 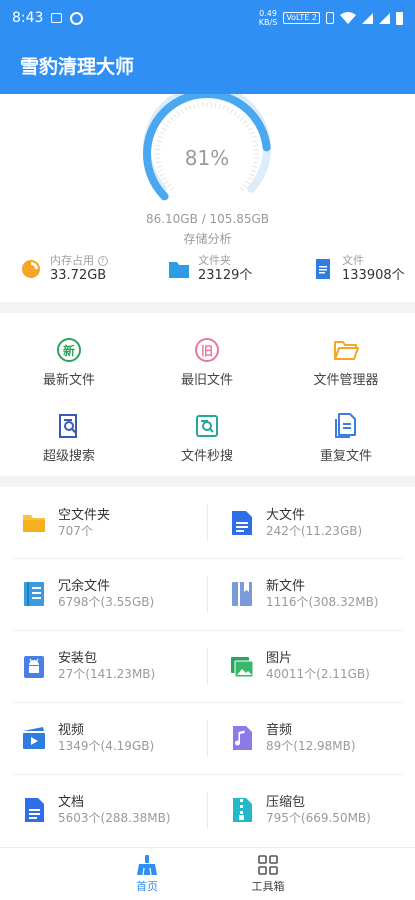 I want to click on category-empty-folder: 空文件夹 707个, so click(x=117, y=523).